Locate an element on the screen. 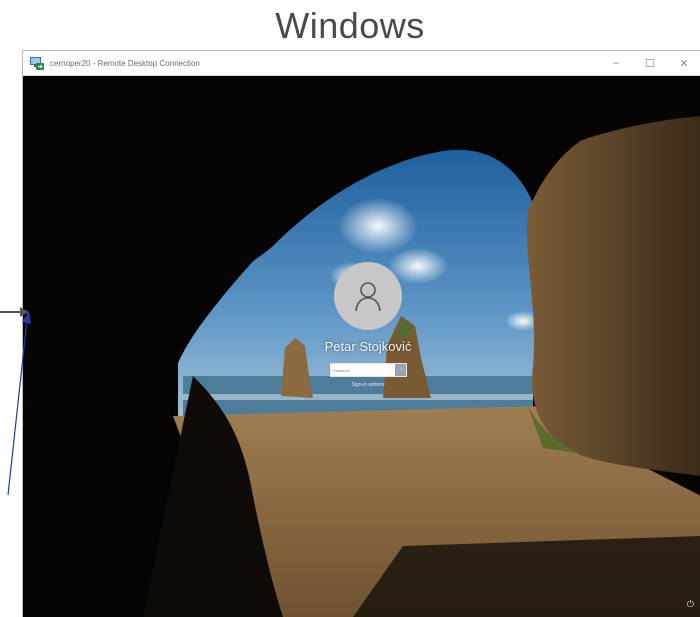  password-row: → is located at coordinates (368, 370).